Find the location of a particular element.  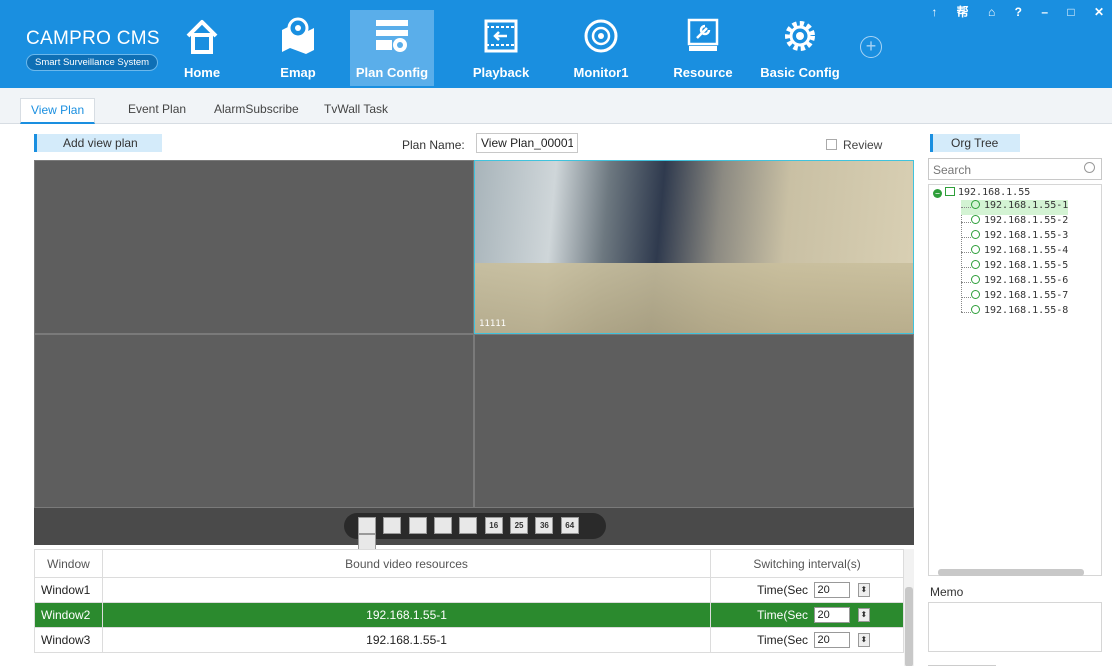

tree-channel-item: 192.168.1.55-7 is located at coordinates (1014, 297).